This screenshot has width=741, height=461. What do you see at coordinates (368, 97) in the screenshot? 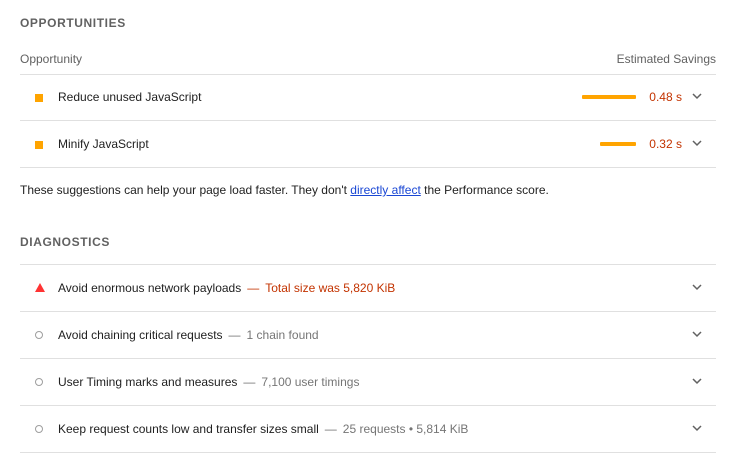
I see `opportunity-row-unused-js: Reduce unused JavaScript 0.48 s` at bounding box center [368, 97].